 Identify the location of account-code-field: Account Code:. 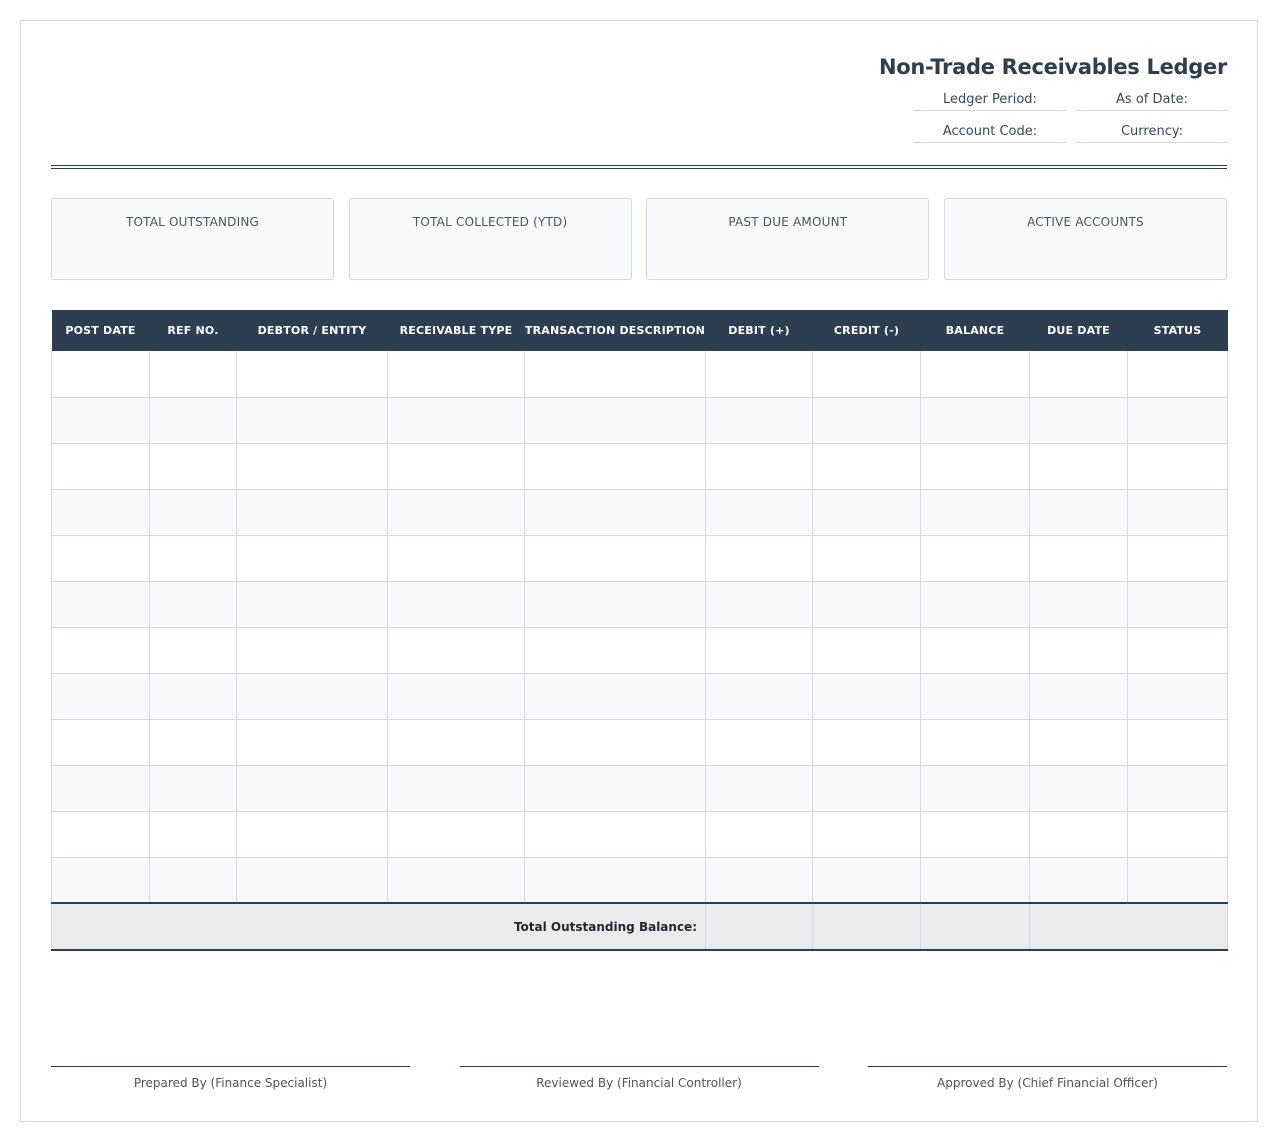
(990, 131).